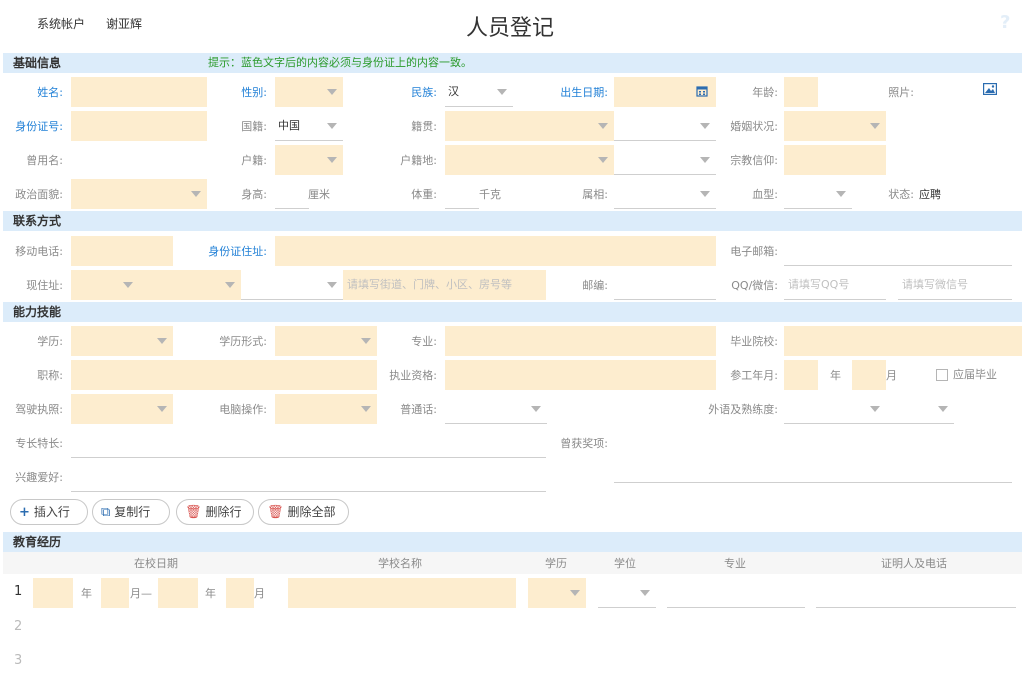 Image resolution: width=1024 pixels, height=676 pixels. Describe the element at coordinates (765, 194) in the screenshot. I see `blood-label: 血型:` at that location.